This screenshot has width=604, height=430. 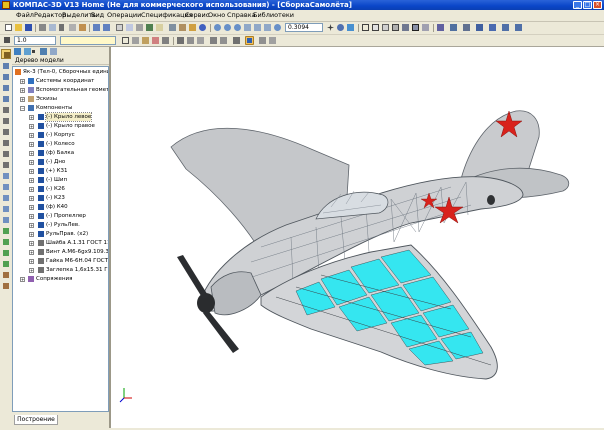 What do you see at coordinates (52, 27) in the screenshot?
I see `preview-button` at bounding box center [52, 27].